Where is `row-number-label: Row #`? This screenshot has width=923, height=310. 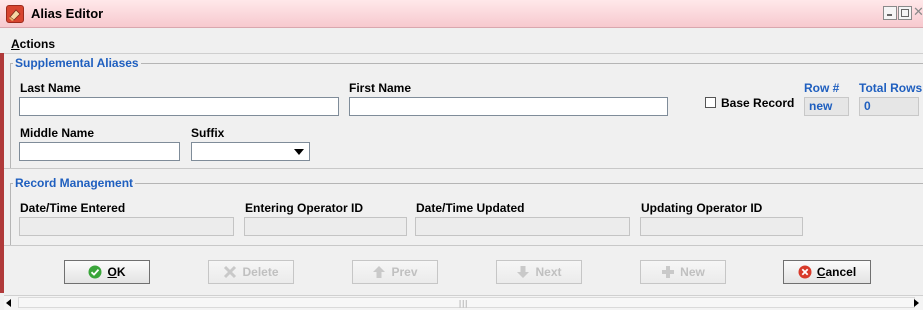 row-number-label: Row # is located at coordinates (822, 88).